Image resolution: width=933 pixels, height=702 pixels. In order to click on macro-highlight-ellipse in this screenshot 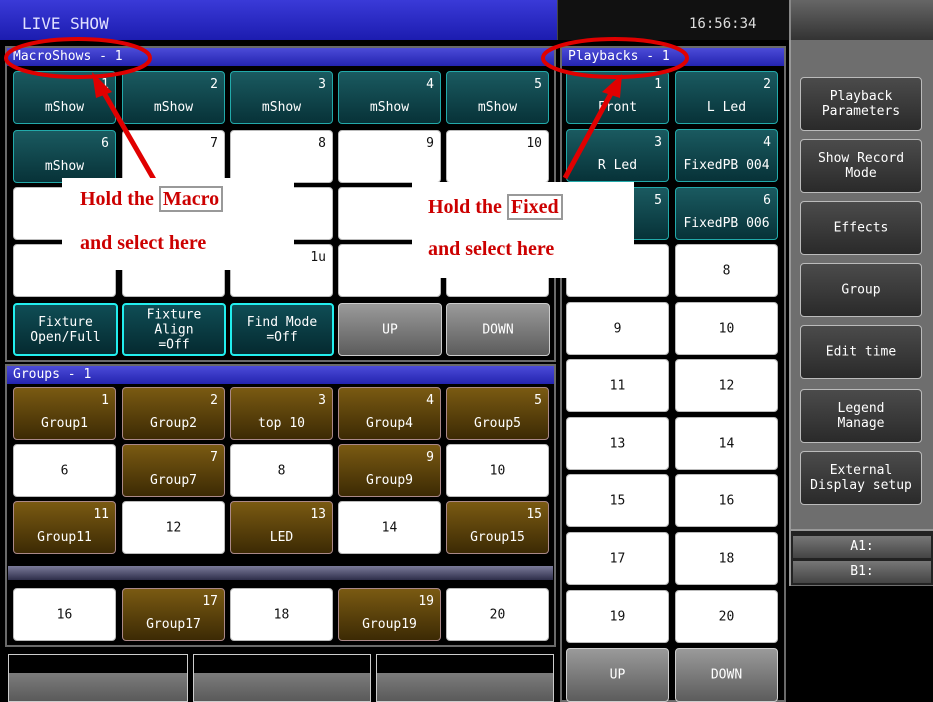, I will do `click(78, 58)`.